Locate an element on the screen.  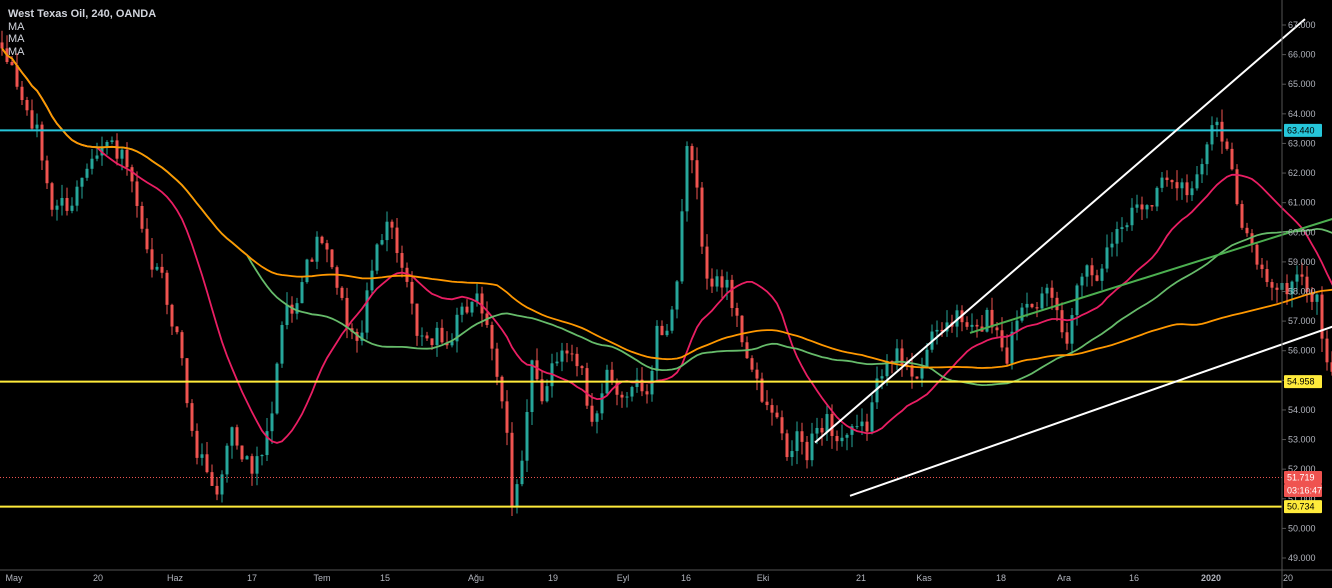
price-tick-label: 65.000 is located at coordinates (1302, 84).